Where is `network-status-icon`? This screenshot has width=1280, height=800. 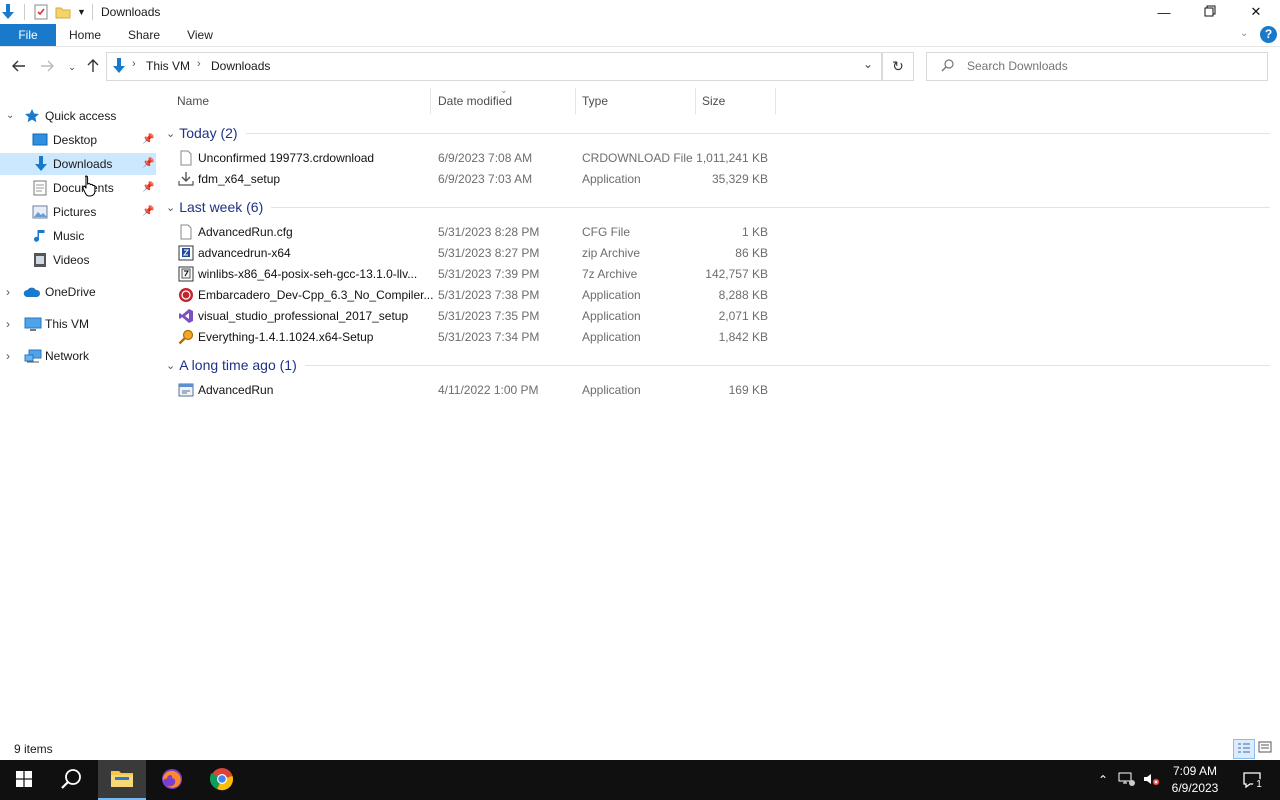 network-status-icon is located at coordinates (1127, 780).